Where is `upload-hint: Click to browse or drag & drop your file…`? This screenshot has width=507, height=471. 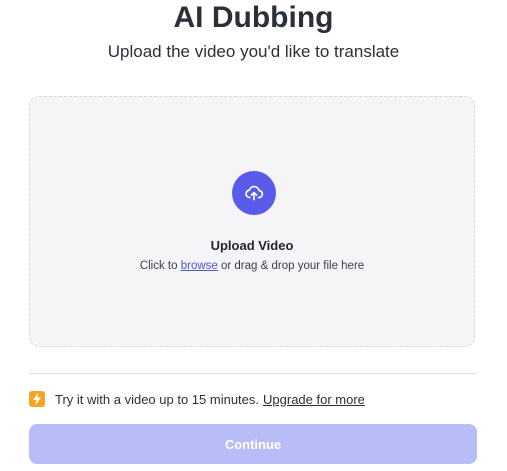 upload-hint: Click to browse or drag & drop your file… is located at coordinates (252, 266).